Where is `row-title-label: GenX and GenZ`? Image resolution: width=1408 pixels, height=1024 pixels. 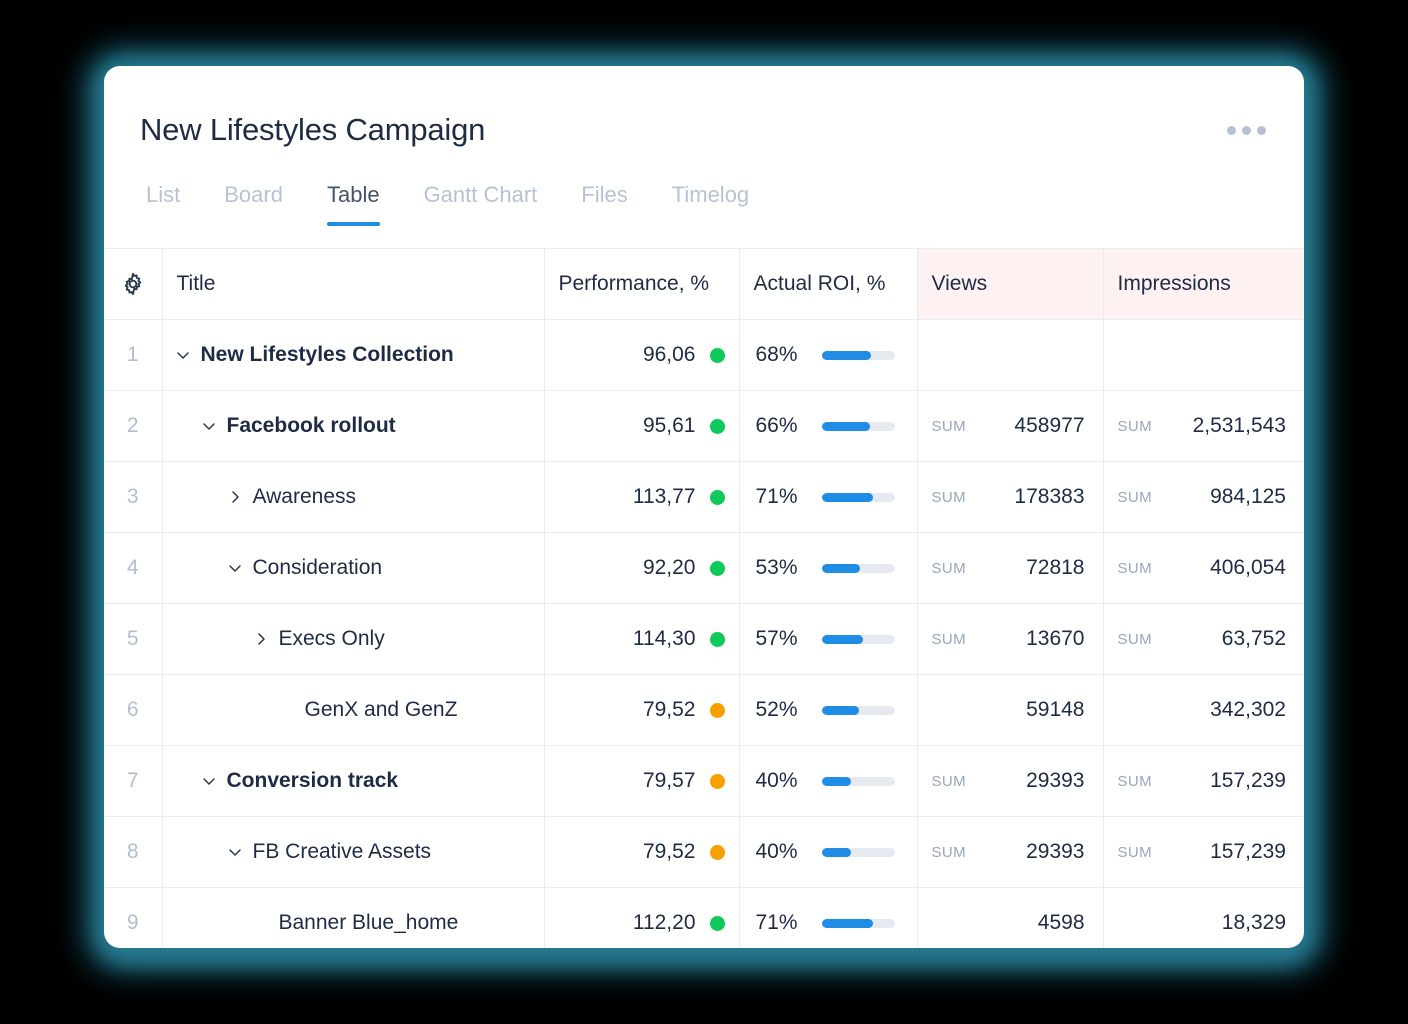 row-title-label: GenX and GenZ is located at coordinates (381, 709).